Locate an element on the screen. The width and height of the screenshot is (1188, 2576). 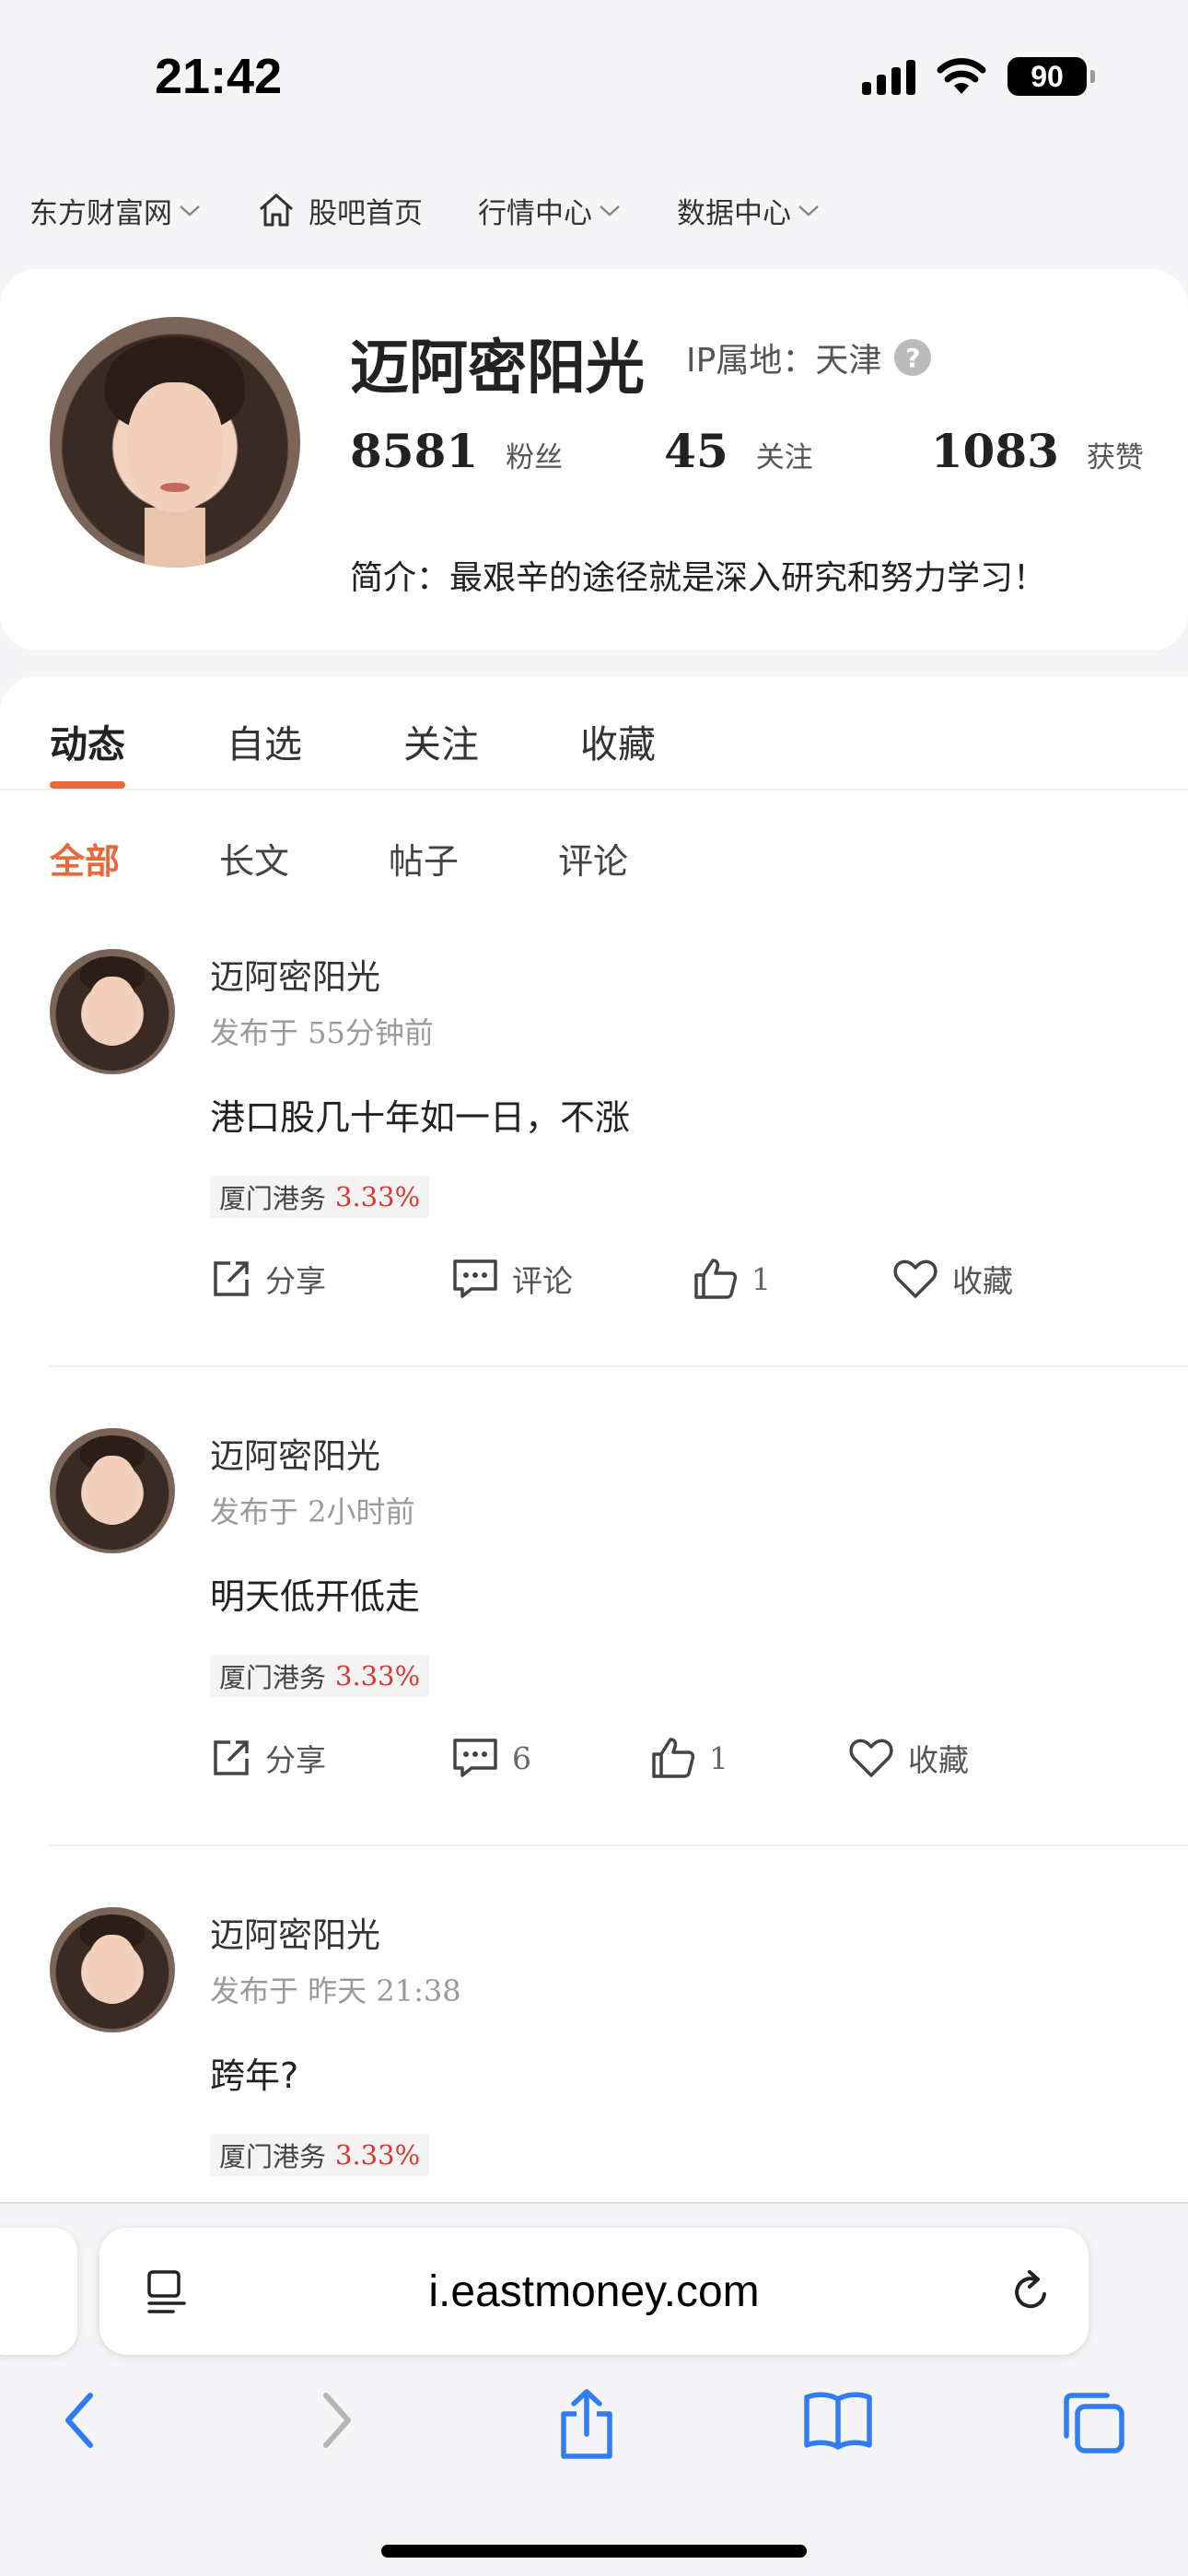
subtab-comments: 评论 is located at coordinates (593, 859).